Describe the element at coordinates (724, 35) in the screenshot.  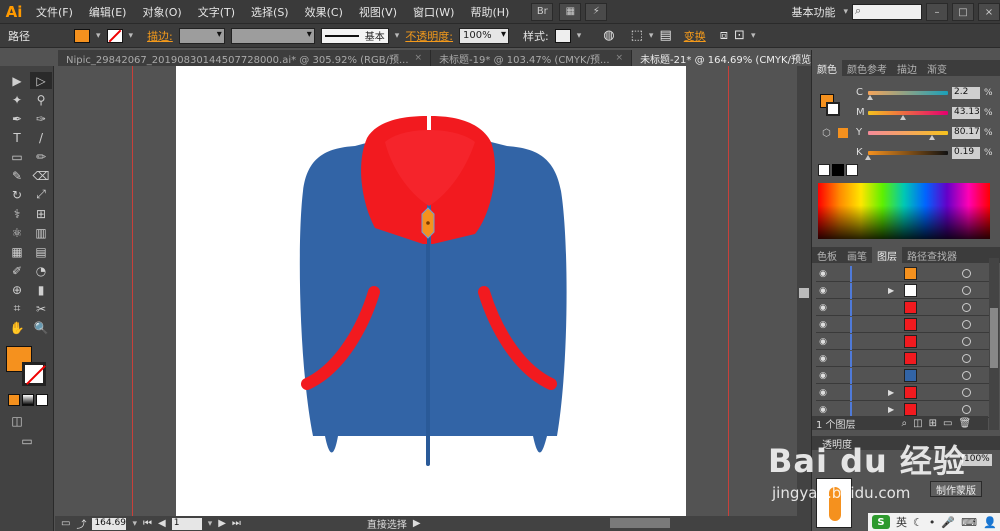
I see `bounding-icon: ⧈` at that location.